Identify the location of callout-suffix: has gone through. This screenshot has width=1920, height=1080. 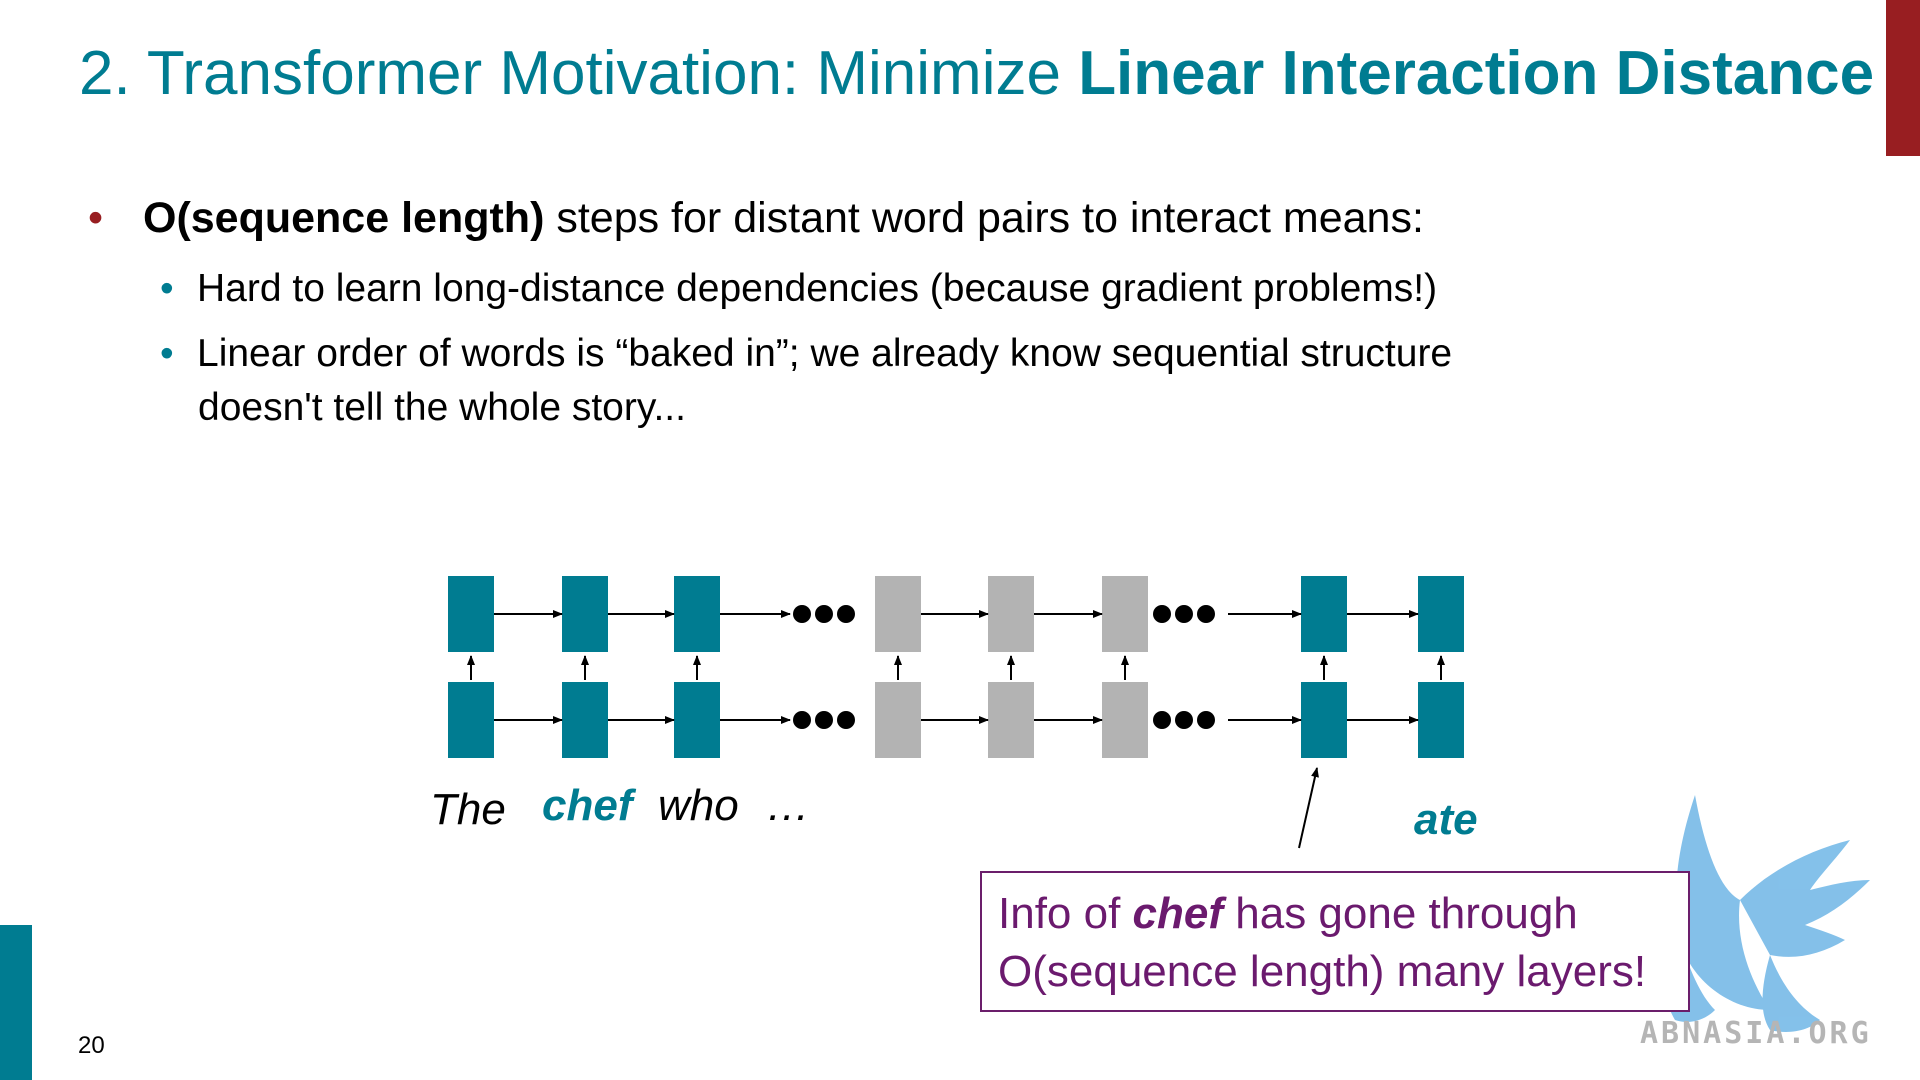
(1400, 913).